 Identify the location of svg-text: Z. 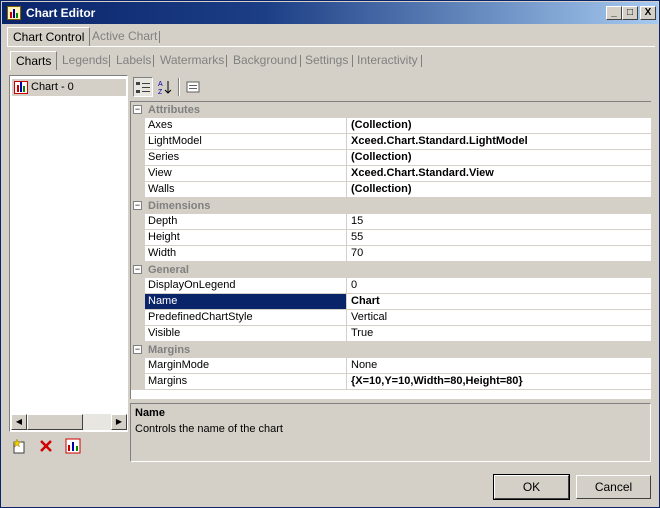
(160, 92).